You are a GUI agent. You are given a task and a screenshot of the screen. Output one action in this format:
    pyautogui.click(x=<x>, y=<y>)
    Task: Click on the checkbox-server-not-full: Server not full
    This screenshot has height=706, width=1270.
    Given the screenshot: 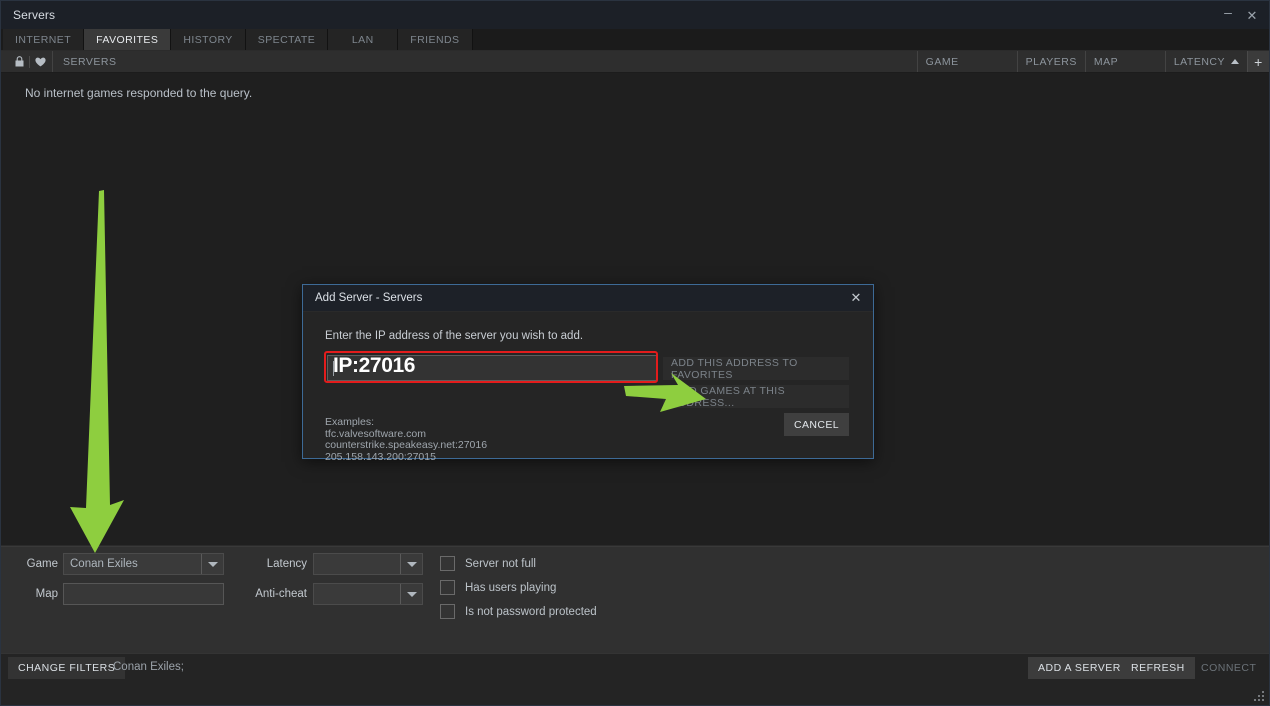 What is the action you would take?
    pyautogui.click(x=488, y=563)
    